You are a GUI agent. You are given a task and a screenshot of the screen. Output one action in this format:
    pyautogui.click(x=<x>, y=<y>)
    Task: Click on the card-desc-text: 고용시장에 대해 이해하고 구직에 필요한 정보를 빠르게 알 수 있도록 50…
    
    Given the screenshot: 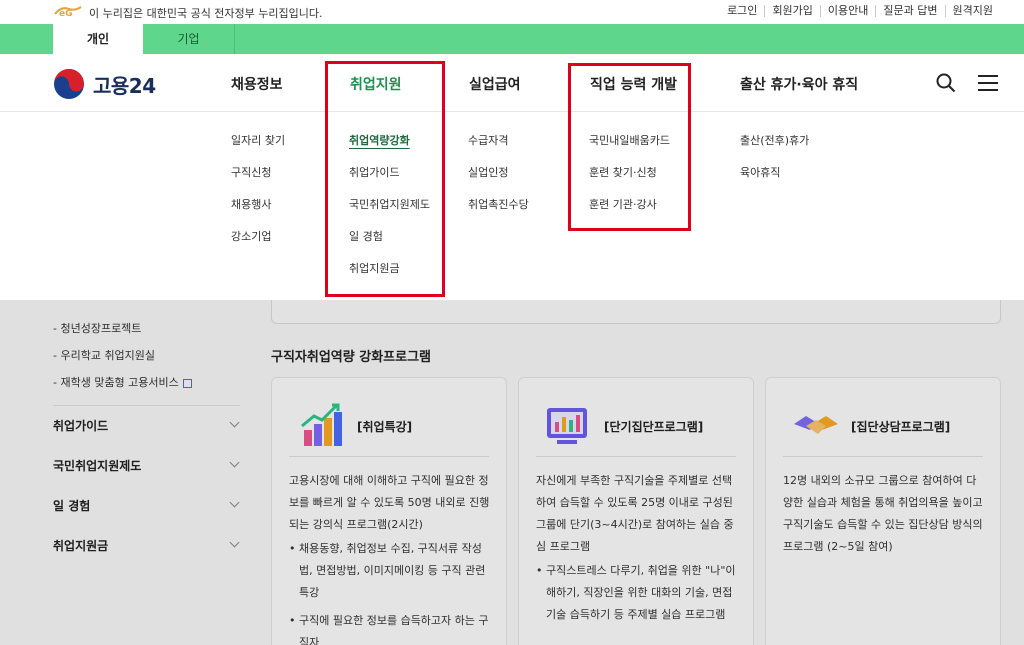 What is the action you would take?
    pyautogui.click(x=389, y=502)
    